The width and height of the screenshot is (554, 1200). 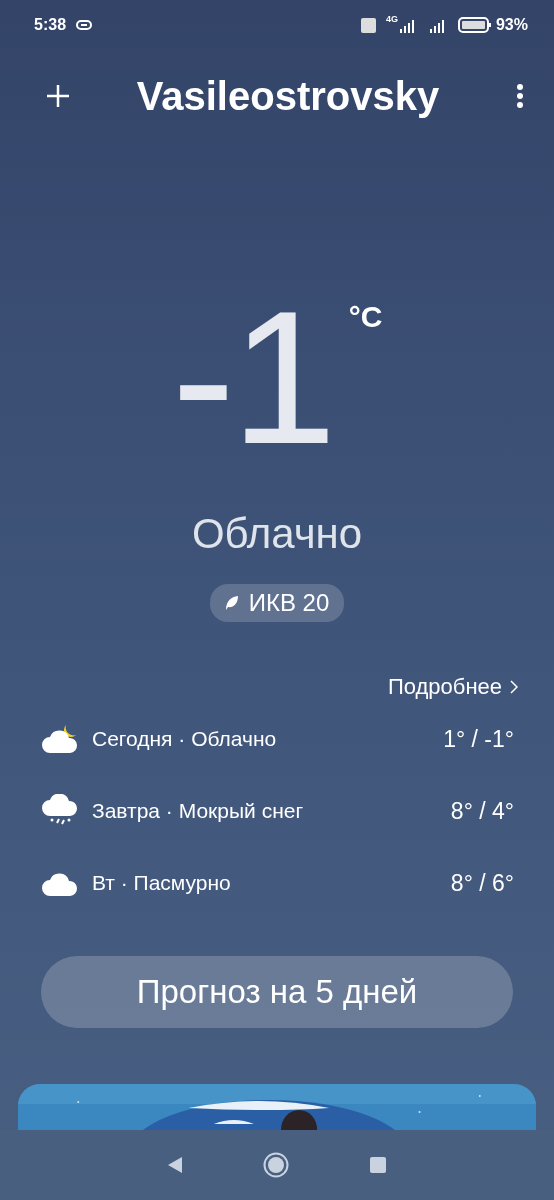 I want to click on leaf-icon, so click(x=231, y=603).